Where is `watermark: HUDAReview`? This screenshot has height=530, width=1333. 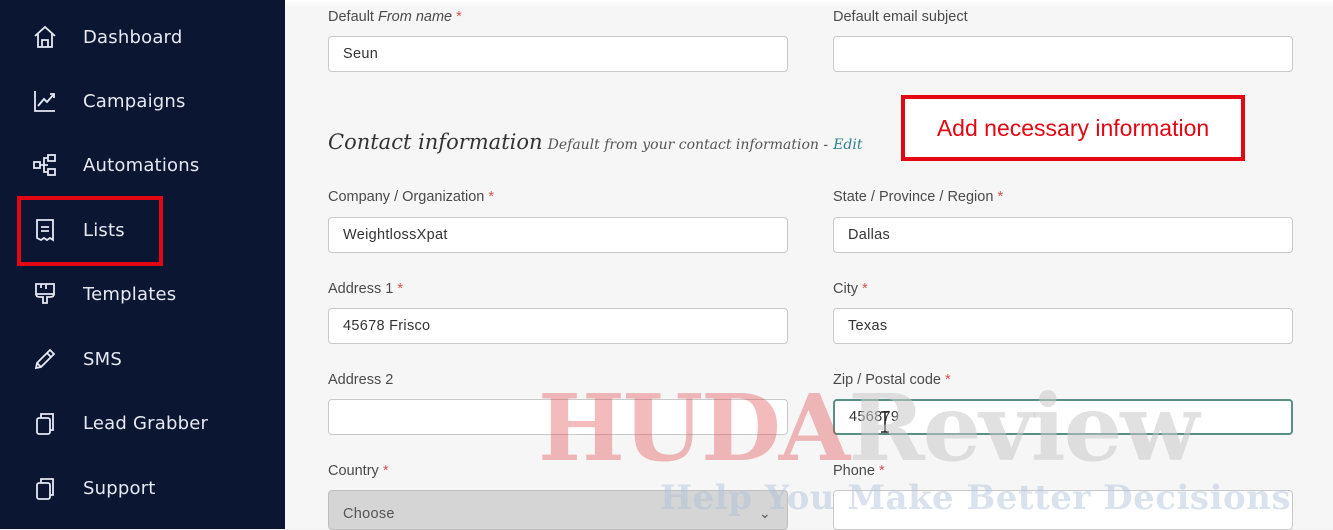 watermark: HUDAReview is located at coordinates (868, 428).